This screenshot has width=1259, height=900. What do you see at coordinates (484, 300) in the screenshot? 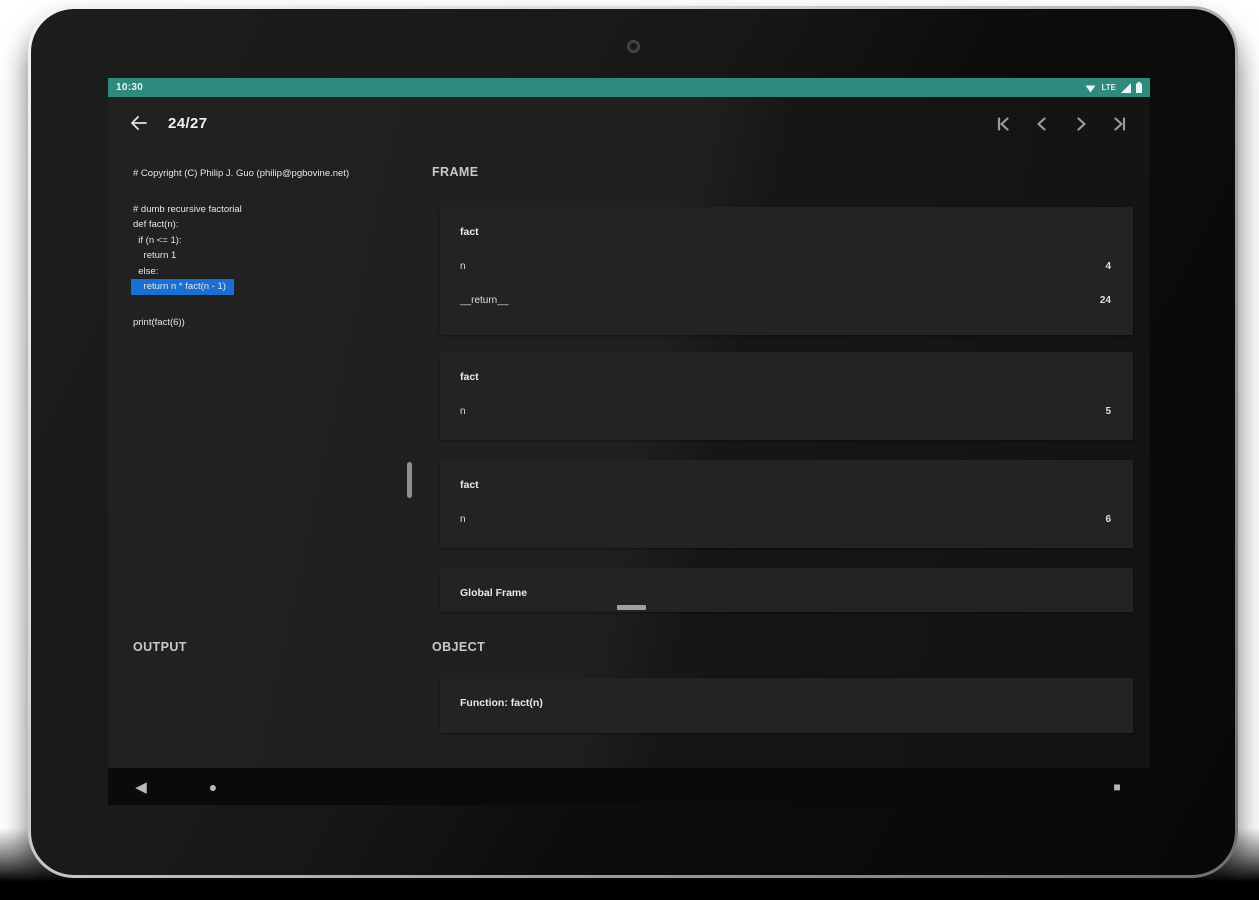
I see `variable-name: __return__` at bounding box center [484, 300].